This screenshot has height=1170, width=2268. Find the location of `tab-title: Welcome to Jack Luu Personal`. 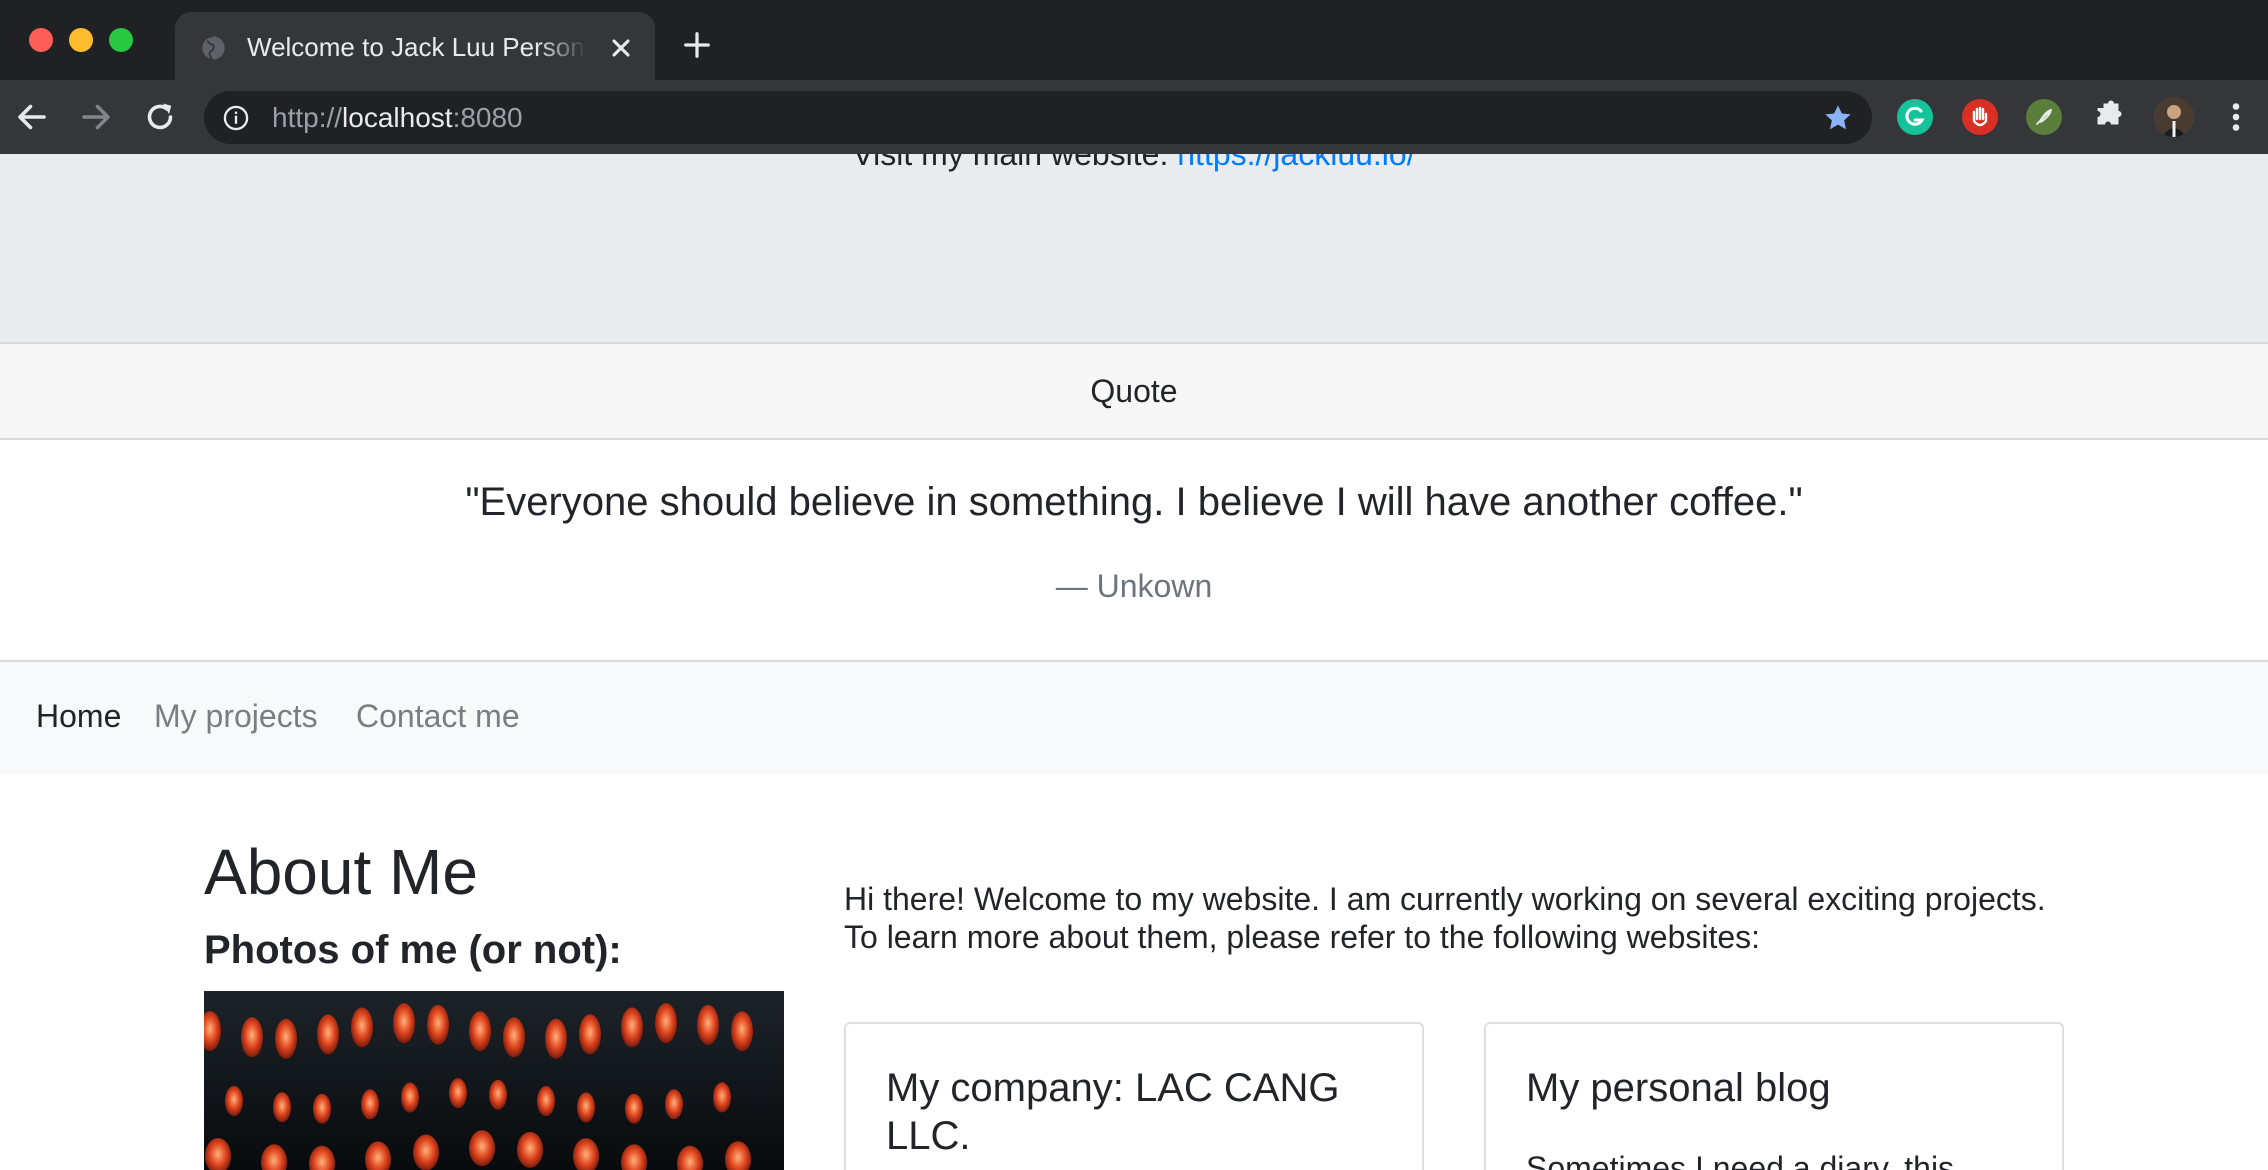

tab-title: Welcome to Jack Luu Personal is located at coordinates (417, 47).